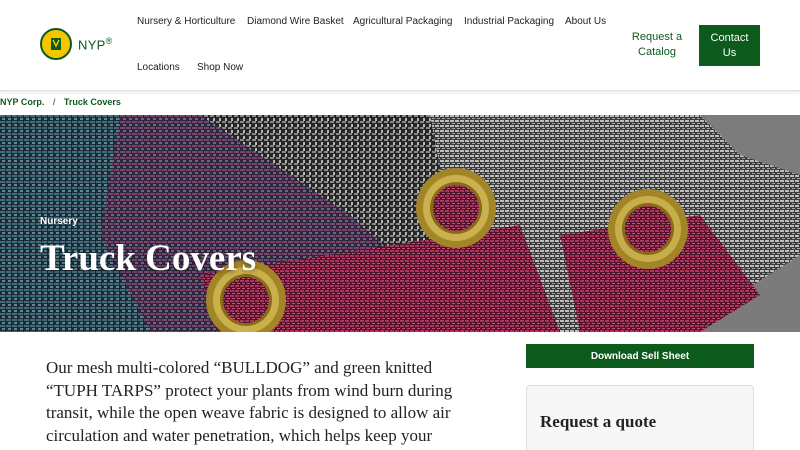  Describe the element at coordinates (186, 21) in the screenshot. I see `nav-nursery-horticulture: Nursery & Horticulture` at that location.